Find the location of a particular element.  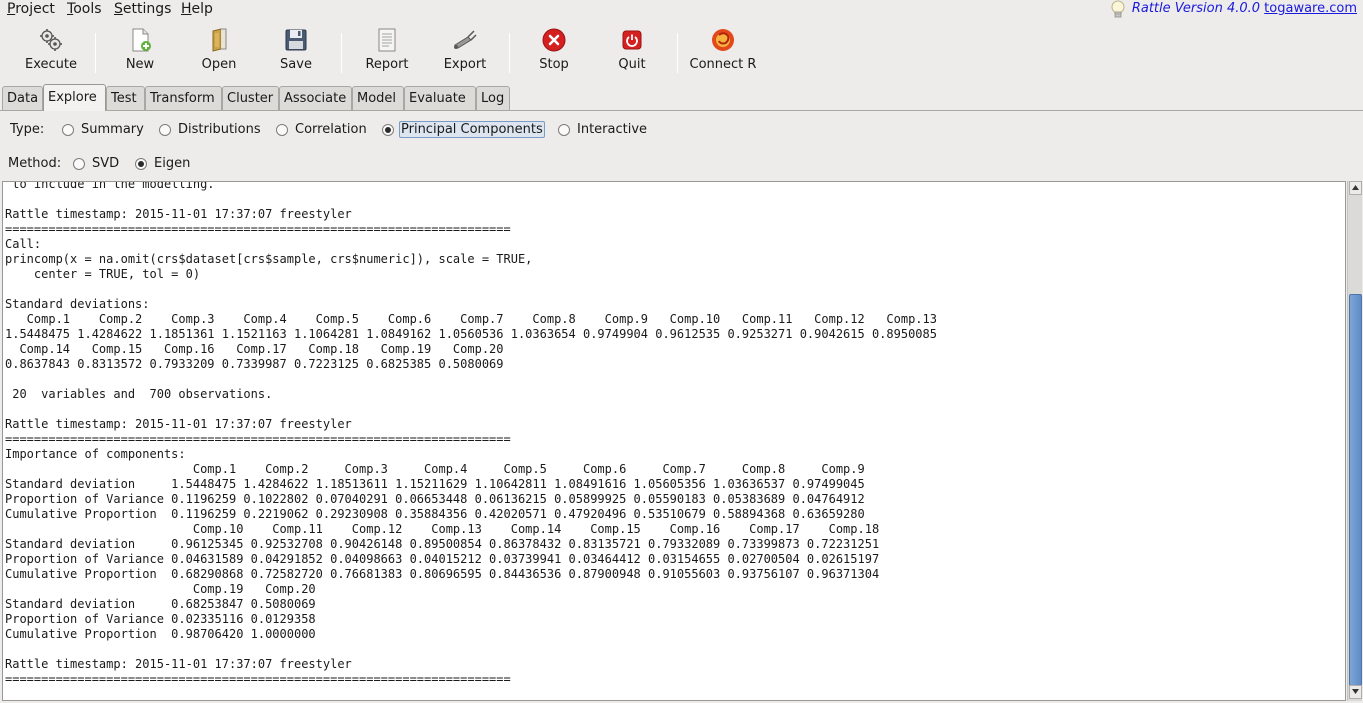

menu-tools: Tools is located at coordinates (84, 9).